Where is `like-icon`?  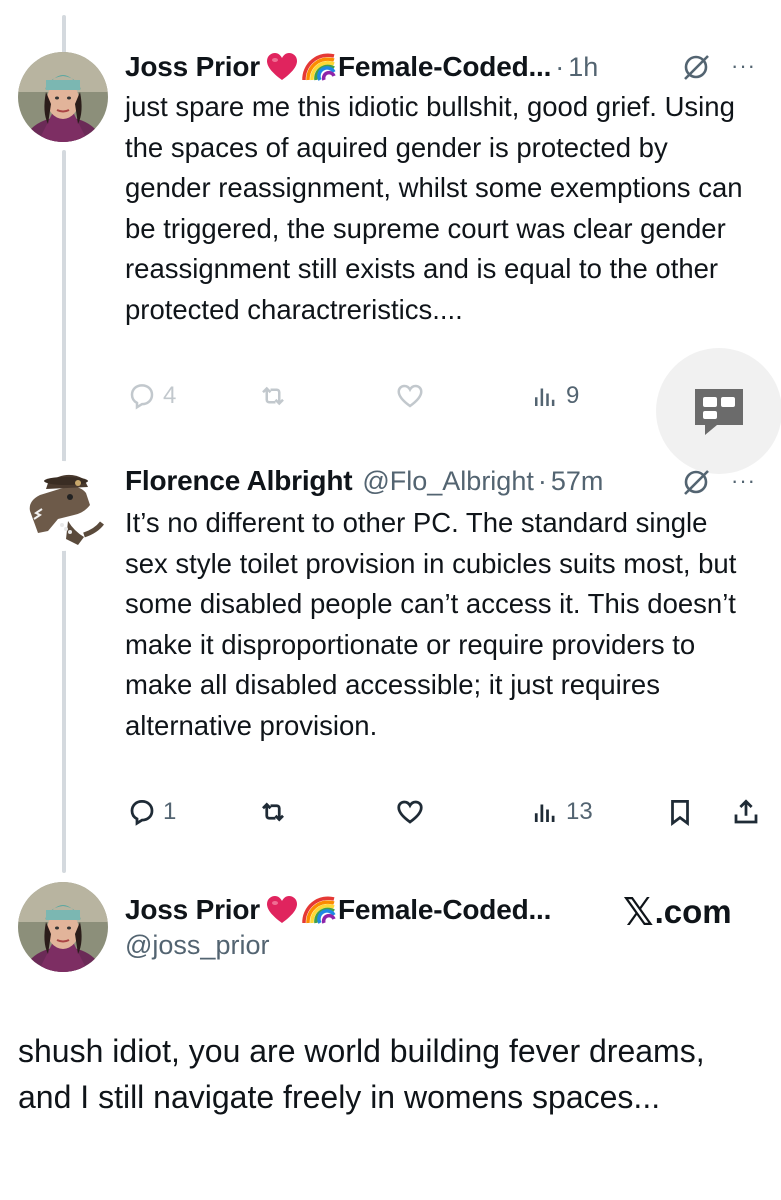 like-icon is located at coordinates (410, 812).